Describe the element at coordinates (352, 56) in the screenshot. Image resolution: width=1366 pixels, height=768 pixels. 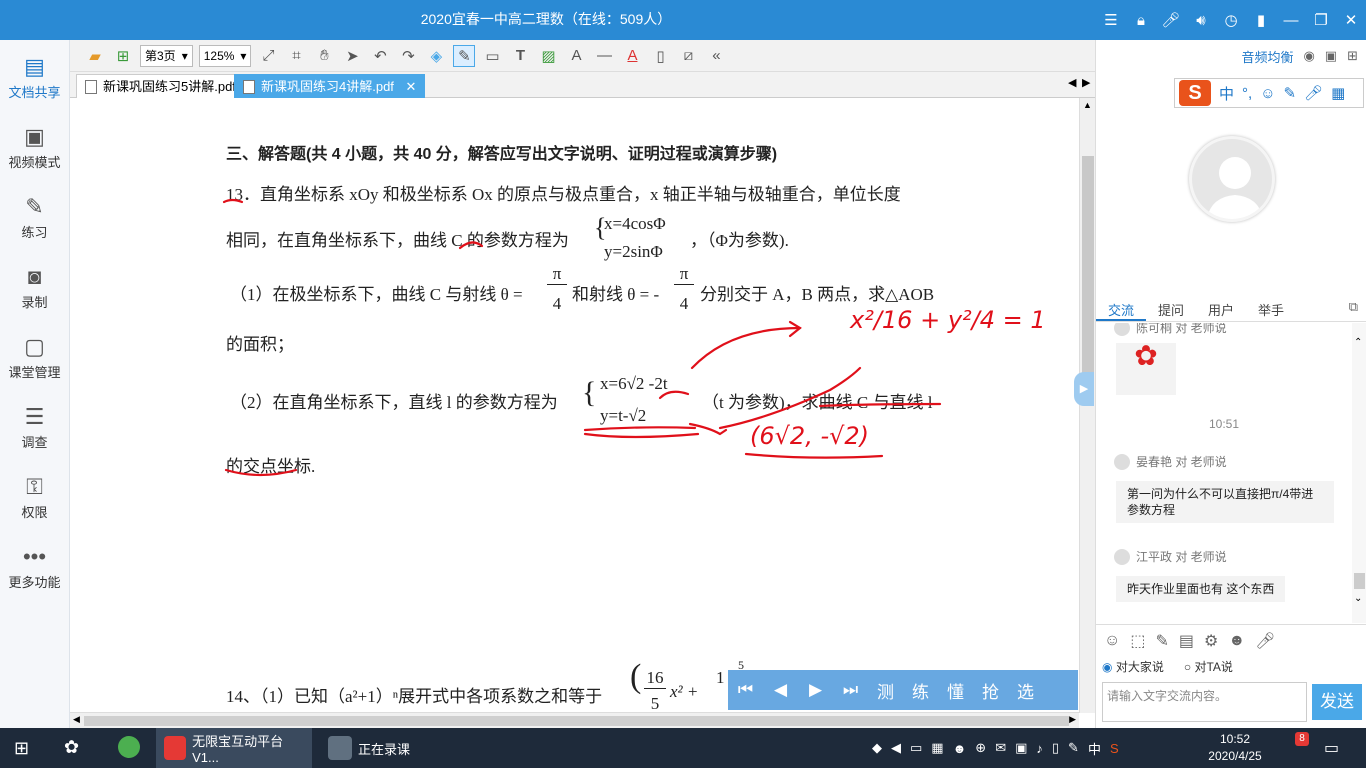
I see `pointer-icon: ➤` at that location.